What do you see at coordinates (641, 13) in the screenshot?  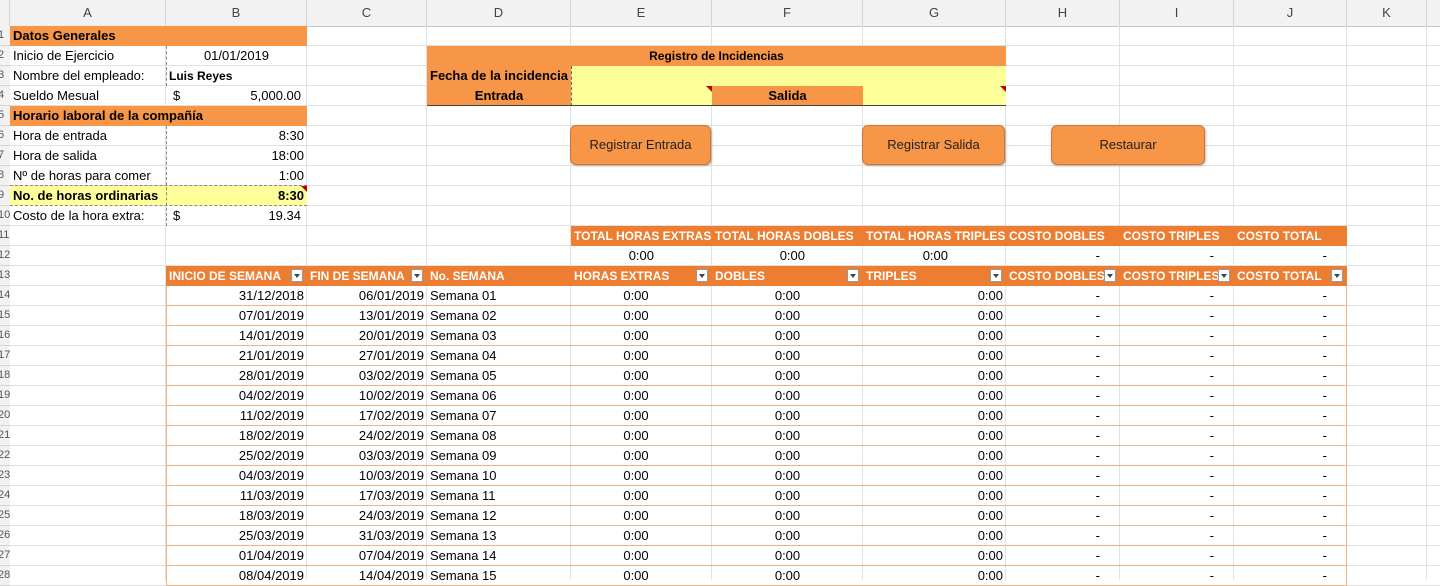 I see `column-header-e: E` at bounding box center [641, 13].